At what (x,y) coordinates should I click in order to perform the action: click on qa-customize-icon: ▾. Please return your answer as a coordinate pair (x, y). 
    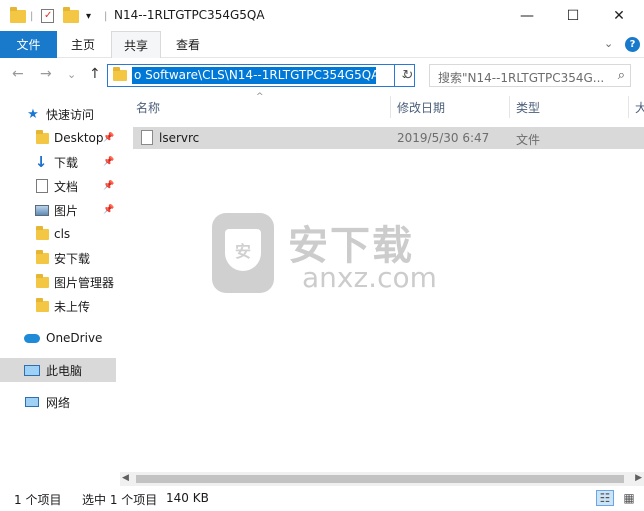
    Looking at the image, I should click on (88, 16).